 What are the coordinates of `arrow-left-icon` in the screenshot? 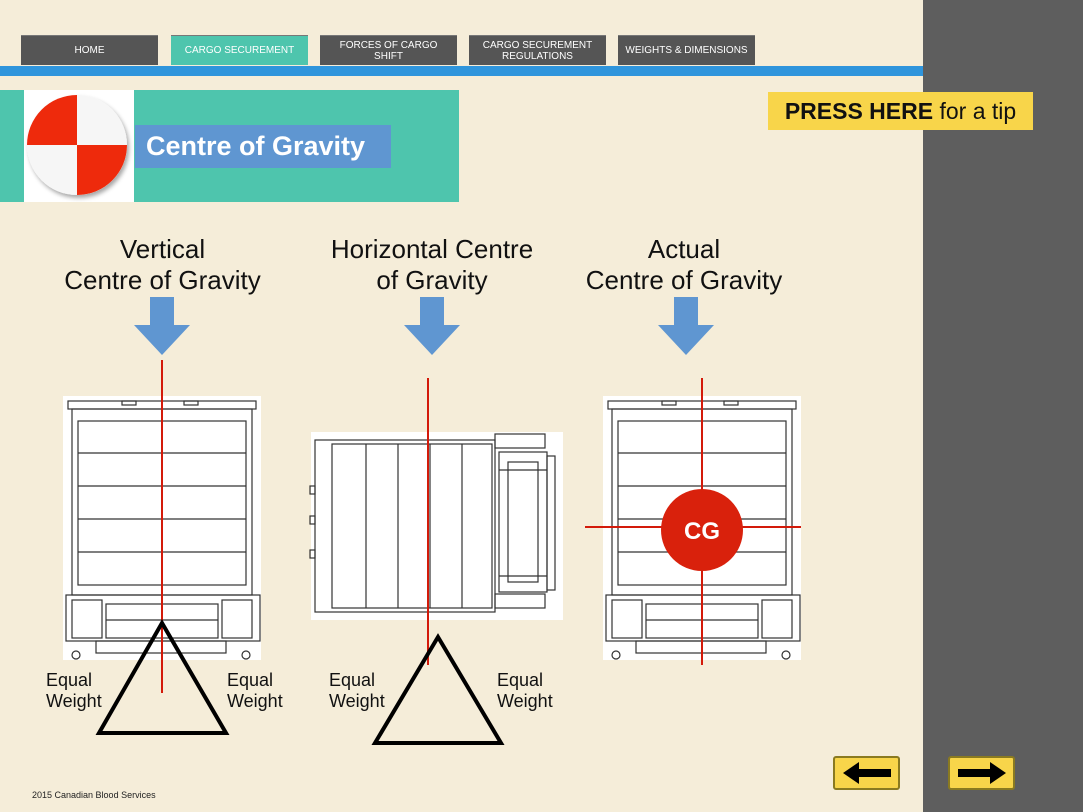 It's located at (866, 773).